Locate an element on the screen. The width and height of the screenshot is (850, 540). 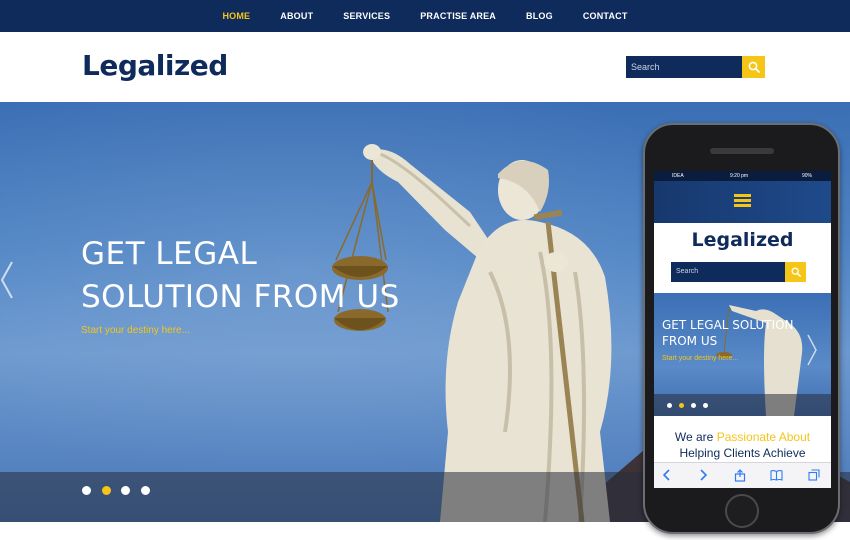
back-icon is located at coordinates (667, 475).